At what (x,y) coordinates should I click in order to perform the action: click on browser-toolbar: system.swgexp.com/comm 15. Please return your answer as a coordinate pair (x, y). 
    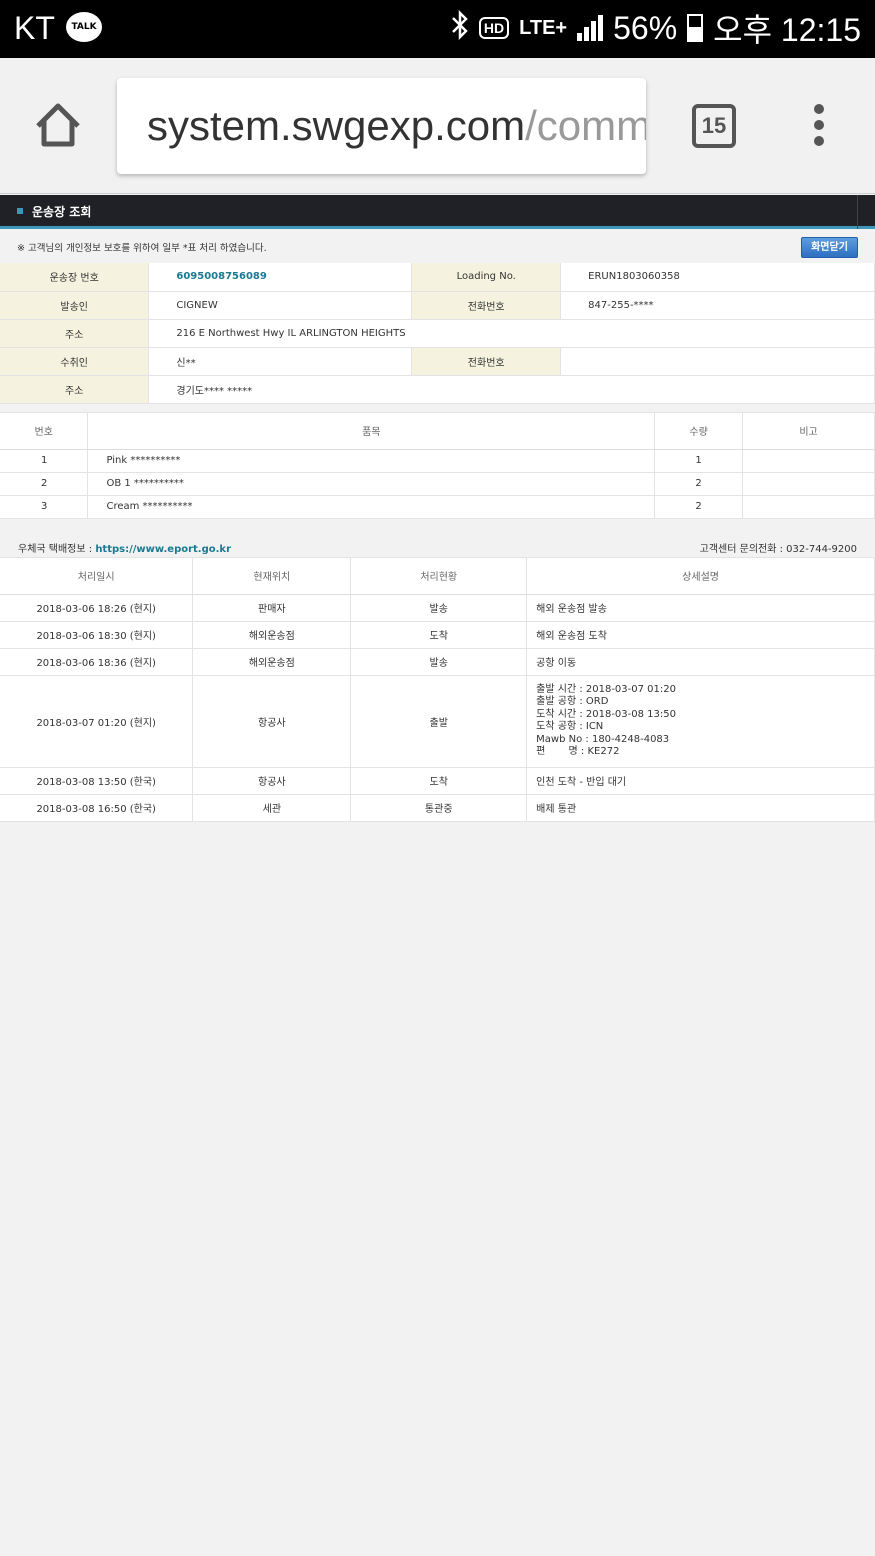
    Looking at the image, I should click on (437, 126).